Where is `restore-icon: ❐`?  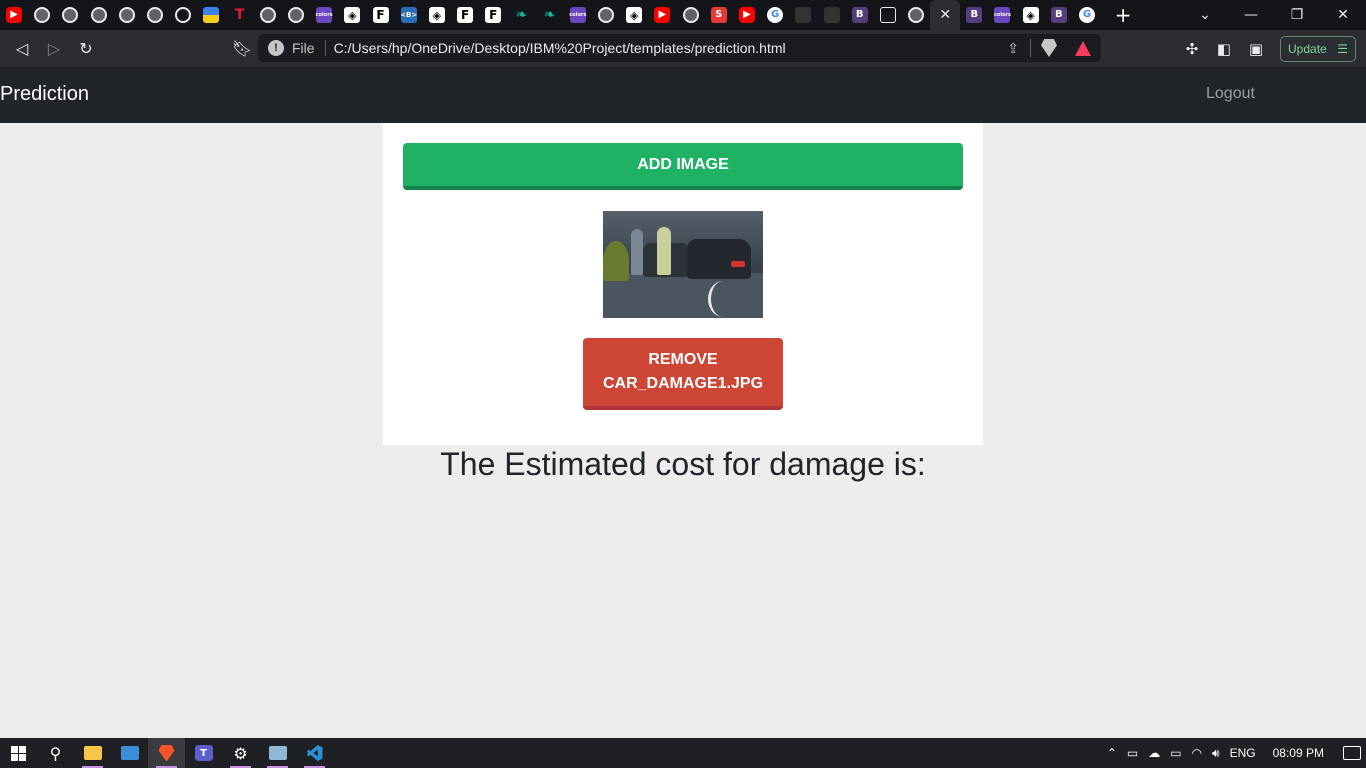
restore-icon: ❐ is located at coordinates (1297, 15).